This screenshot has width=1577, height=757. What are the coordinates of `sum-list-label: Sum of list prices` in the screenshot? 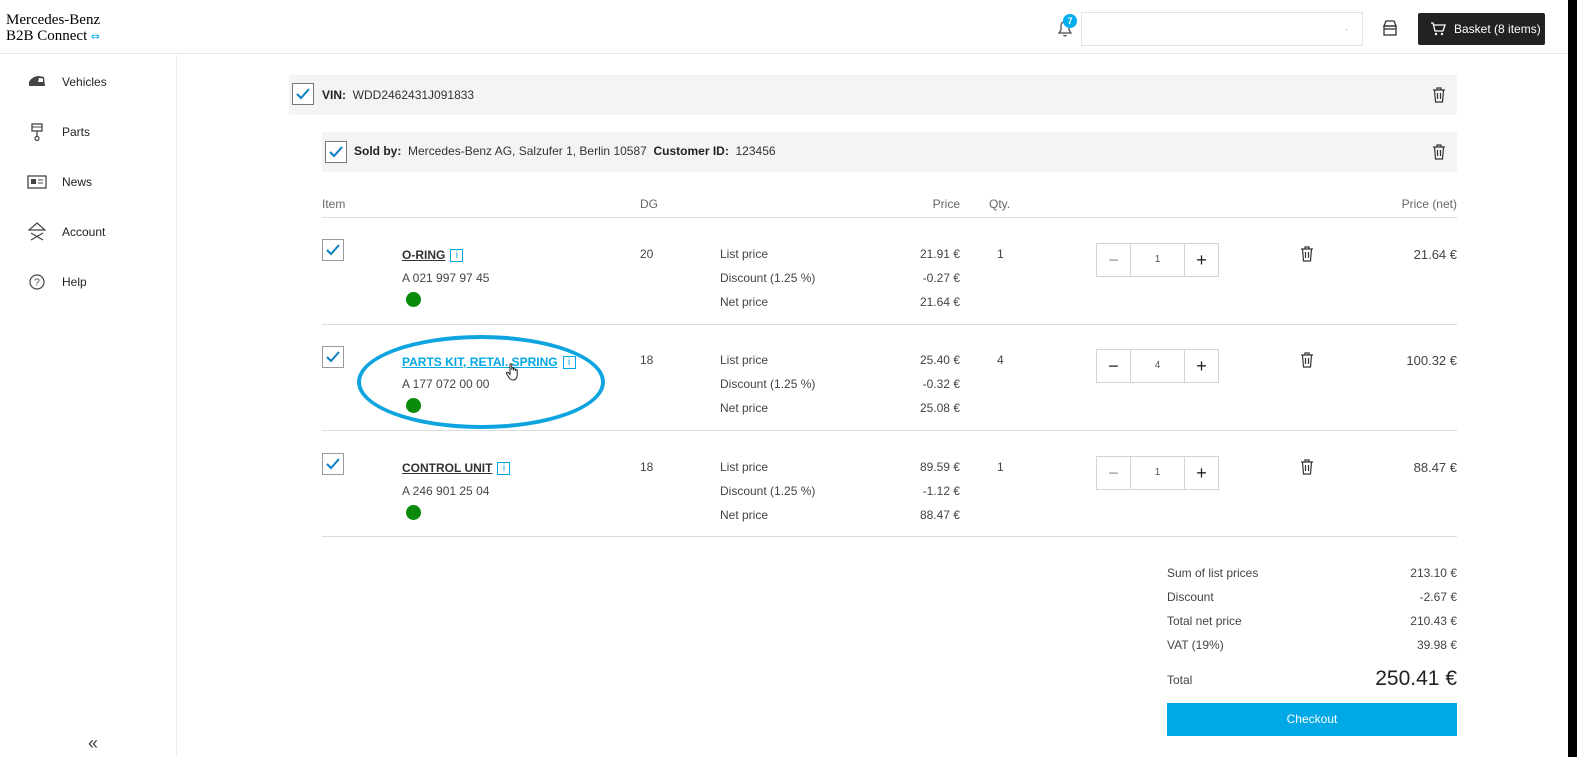 It's located at (1213, 573).